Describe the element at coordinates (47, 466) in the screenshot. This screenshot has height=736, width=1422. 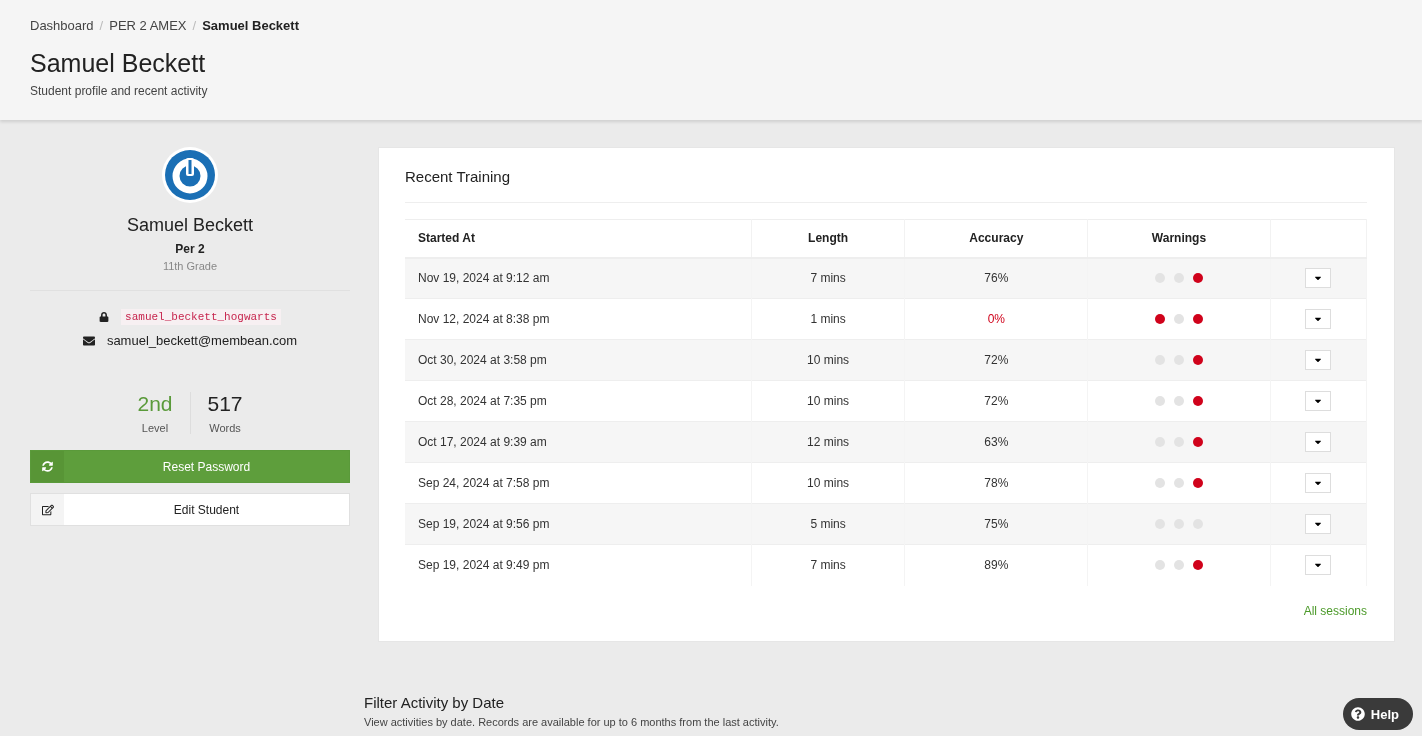
I see `refresh-icon` at that location.